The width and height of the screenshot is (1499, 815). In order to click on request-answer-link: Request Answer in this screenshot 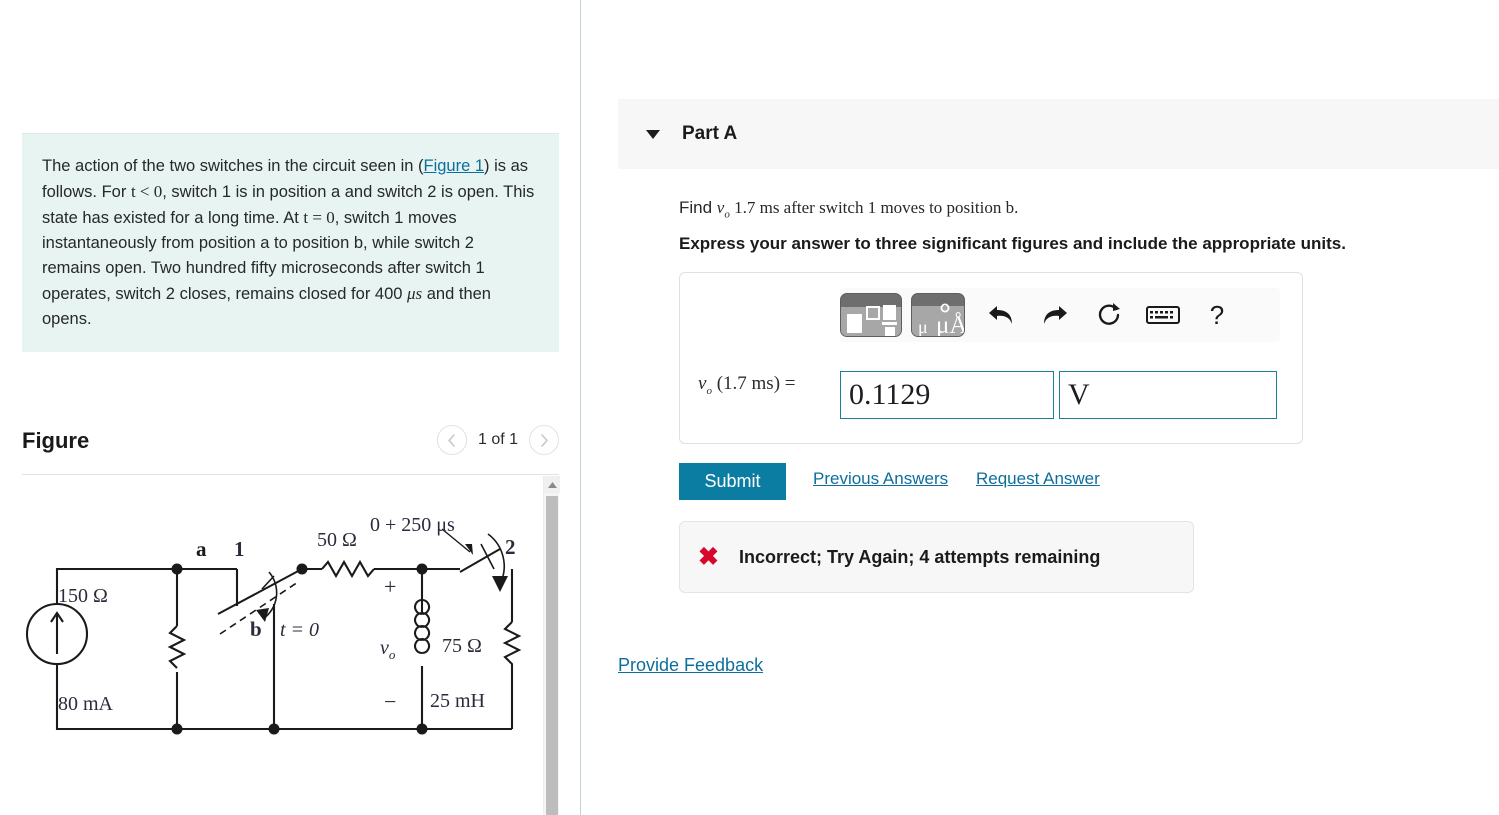, I will do `click(1038, 479)`.